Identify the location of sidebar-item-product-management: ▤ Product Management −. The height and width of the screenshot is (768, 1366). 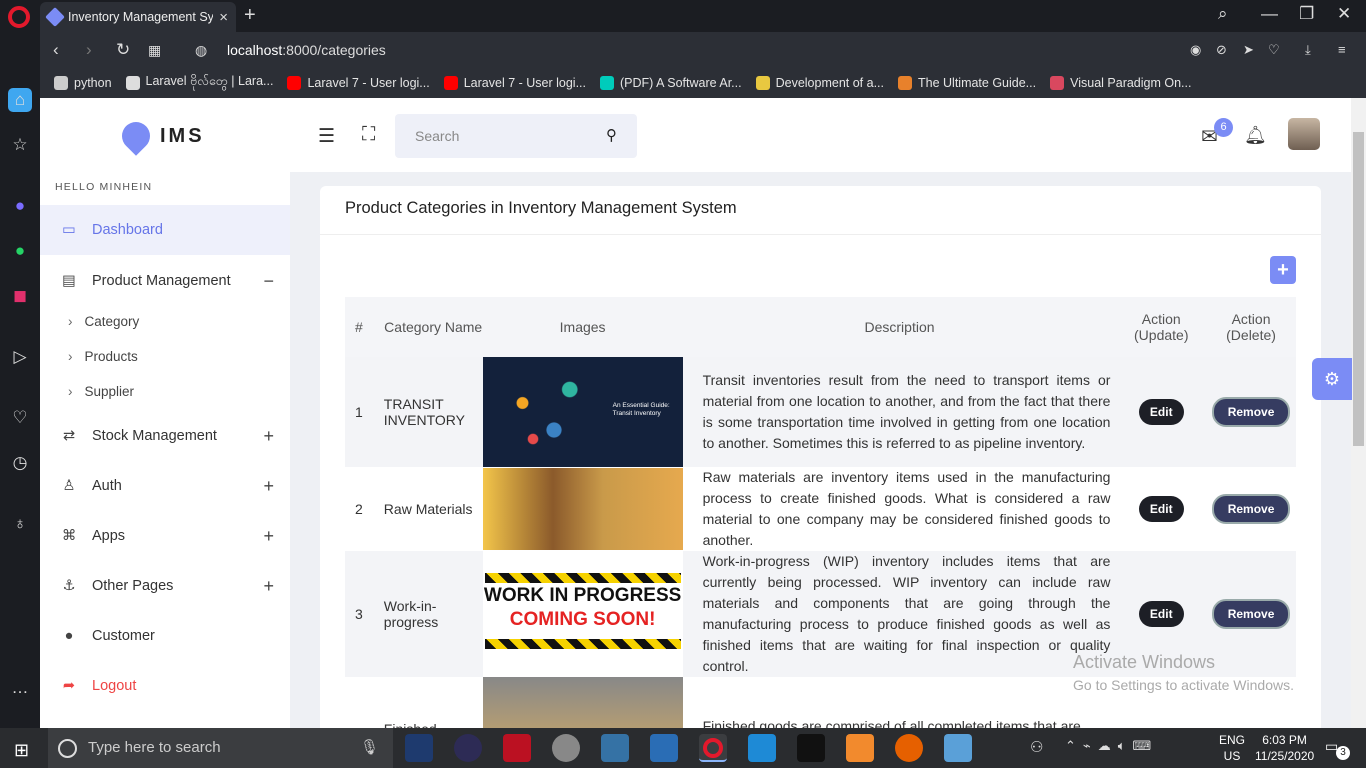
(165, 281).